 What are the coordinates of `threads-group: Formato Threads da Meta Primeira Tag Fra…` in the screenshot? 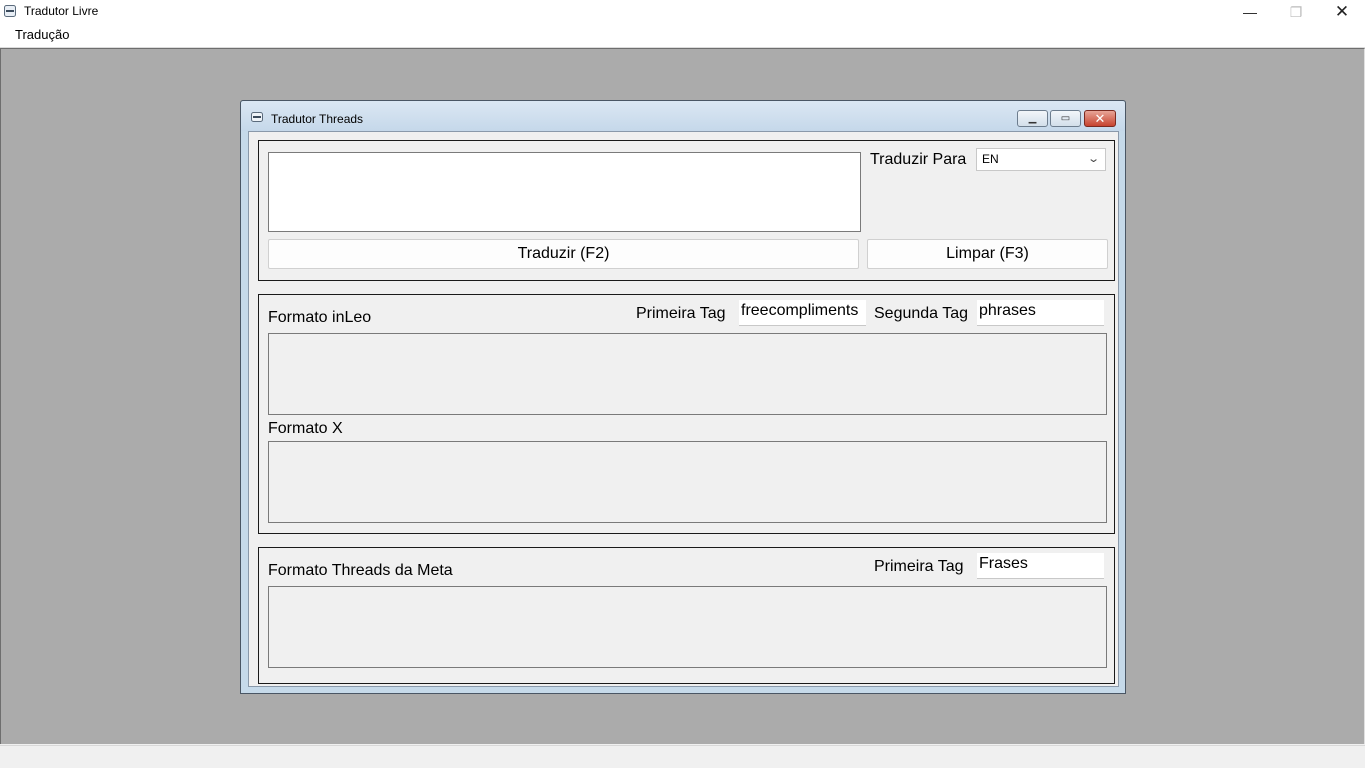 It's located at (686, 615).